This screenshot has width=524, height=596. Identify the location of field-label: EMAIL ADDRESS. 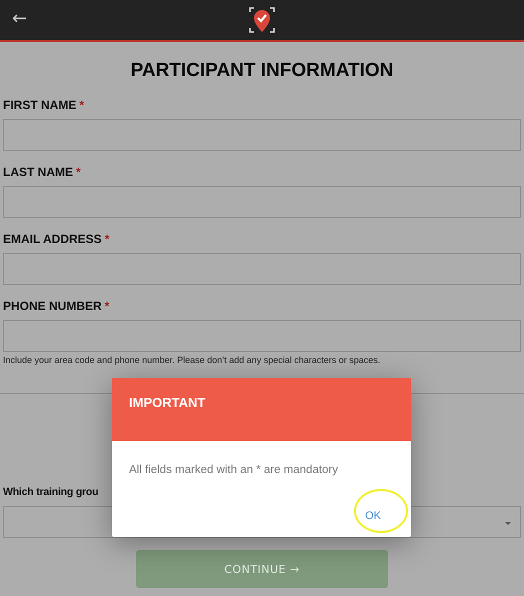
(52, 239).